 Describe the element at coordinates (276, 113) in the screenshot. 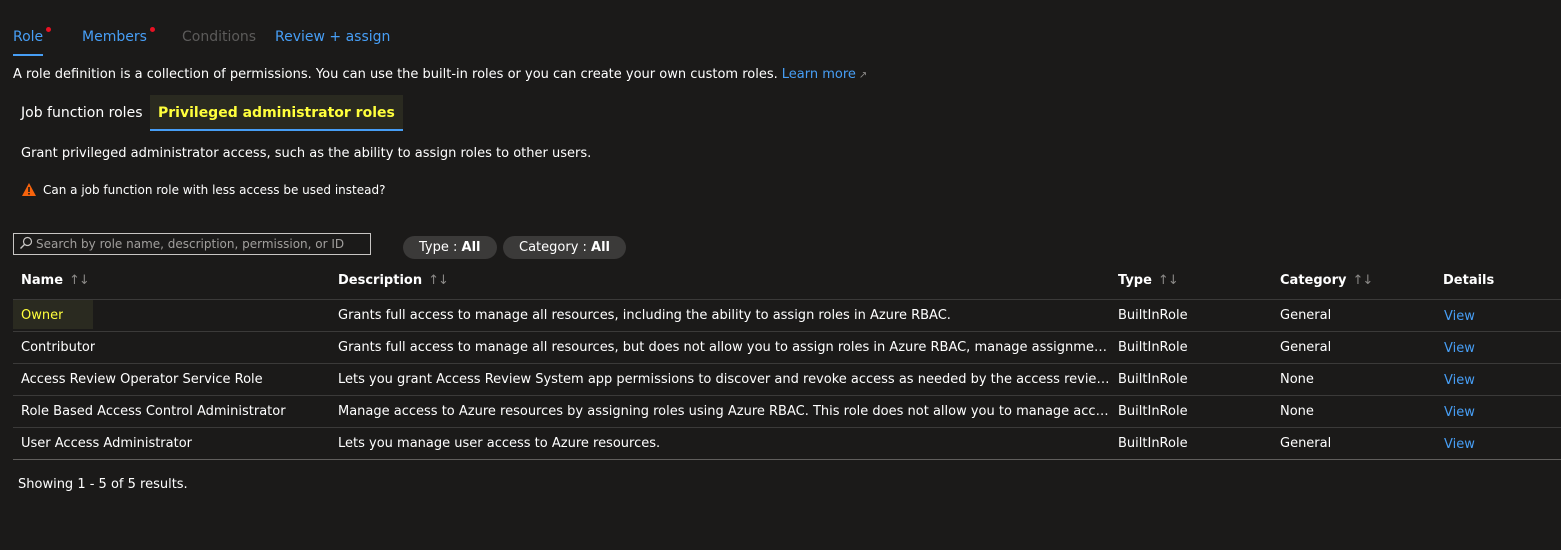

I see `pivot-privileged-administrator-roles: Privileged administrator roles` at that location.